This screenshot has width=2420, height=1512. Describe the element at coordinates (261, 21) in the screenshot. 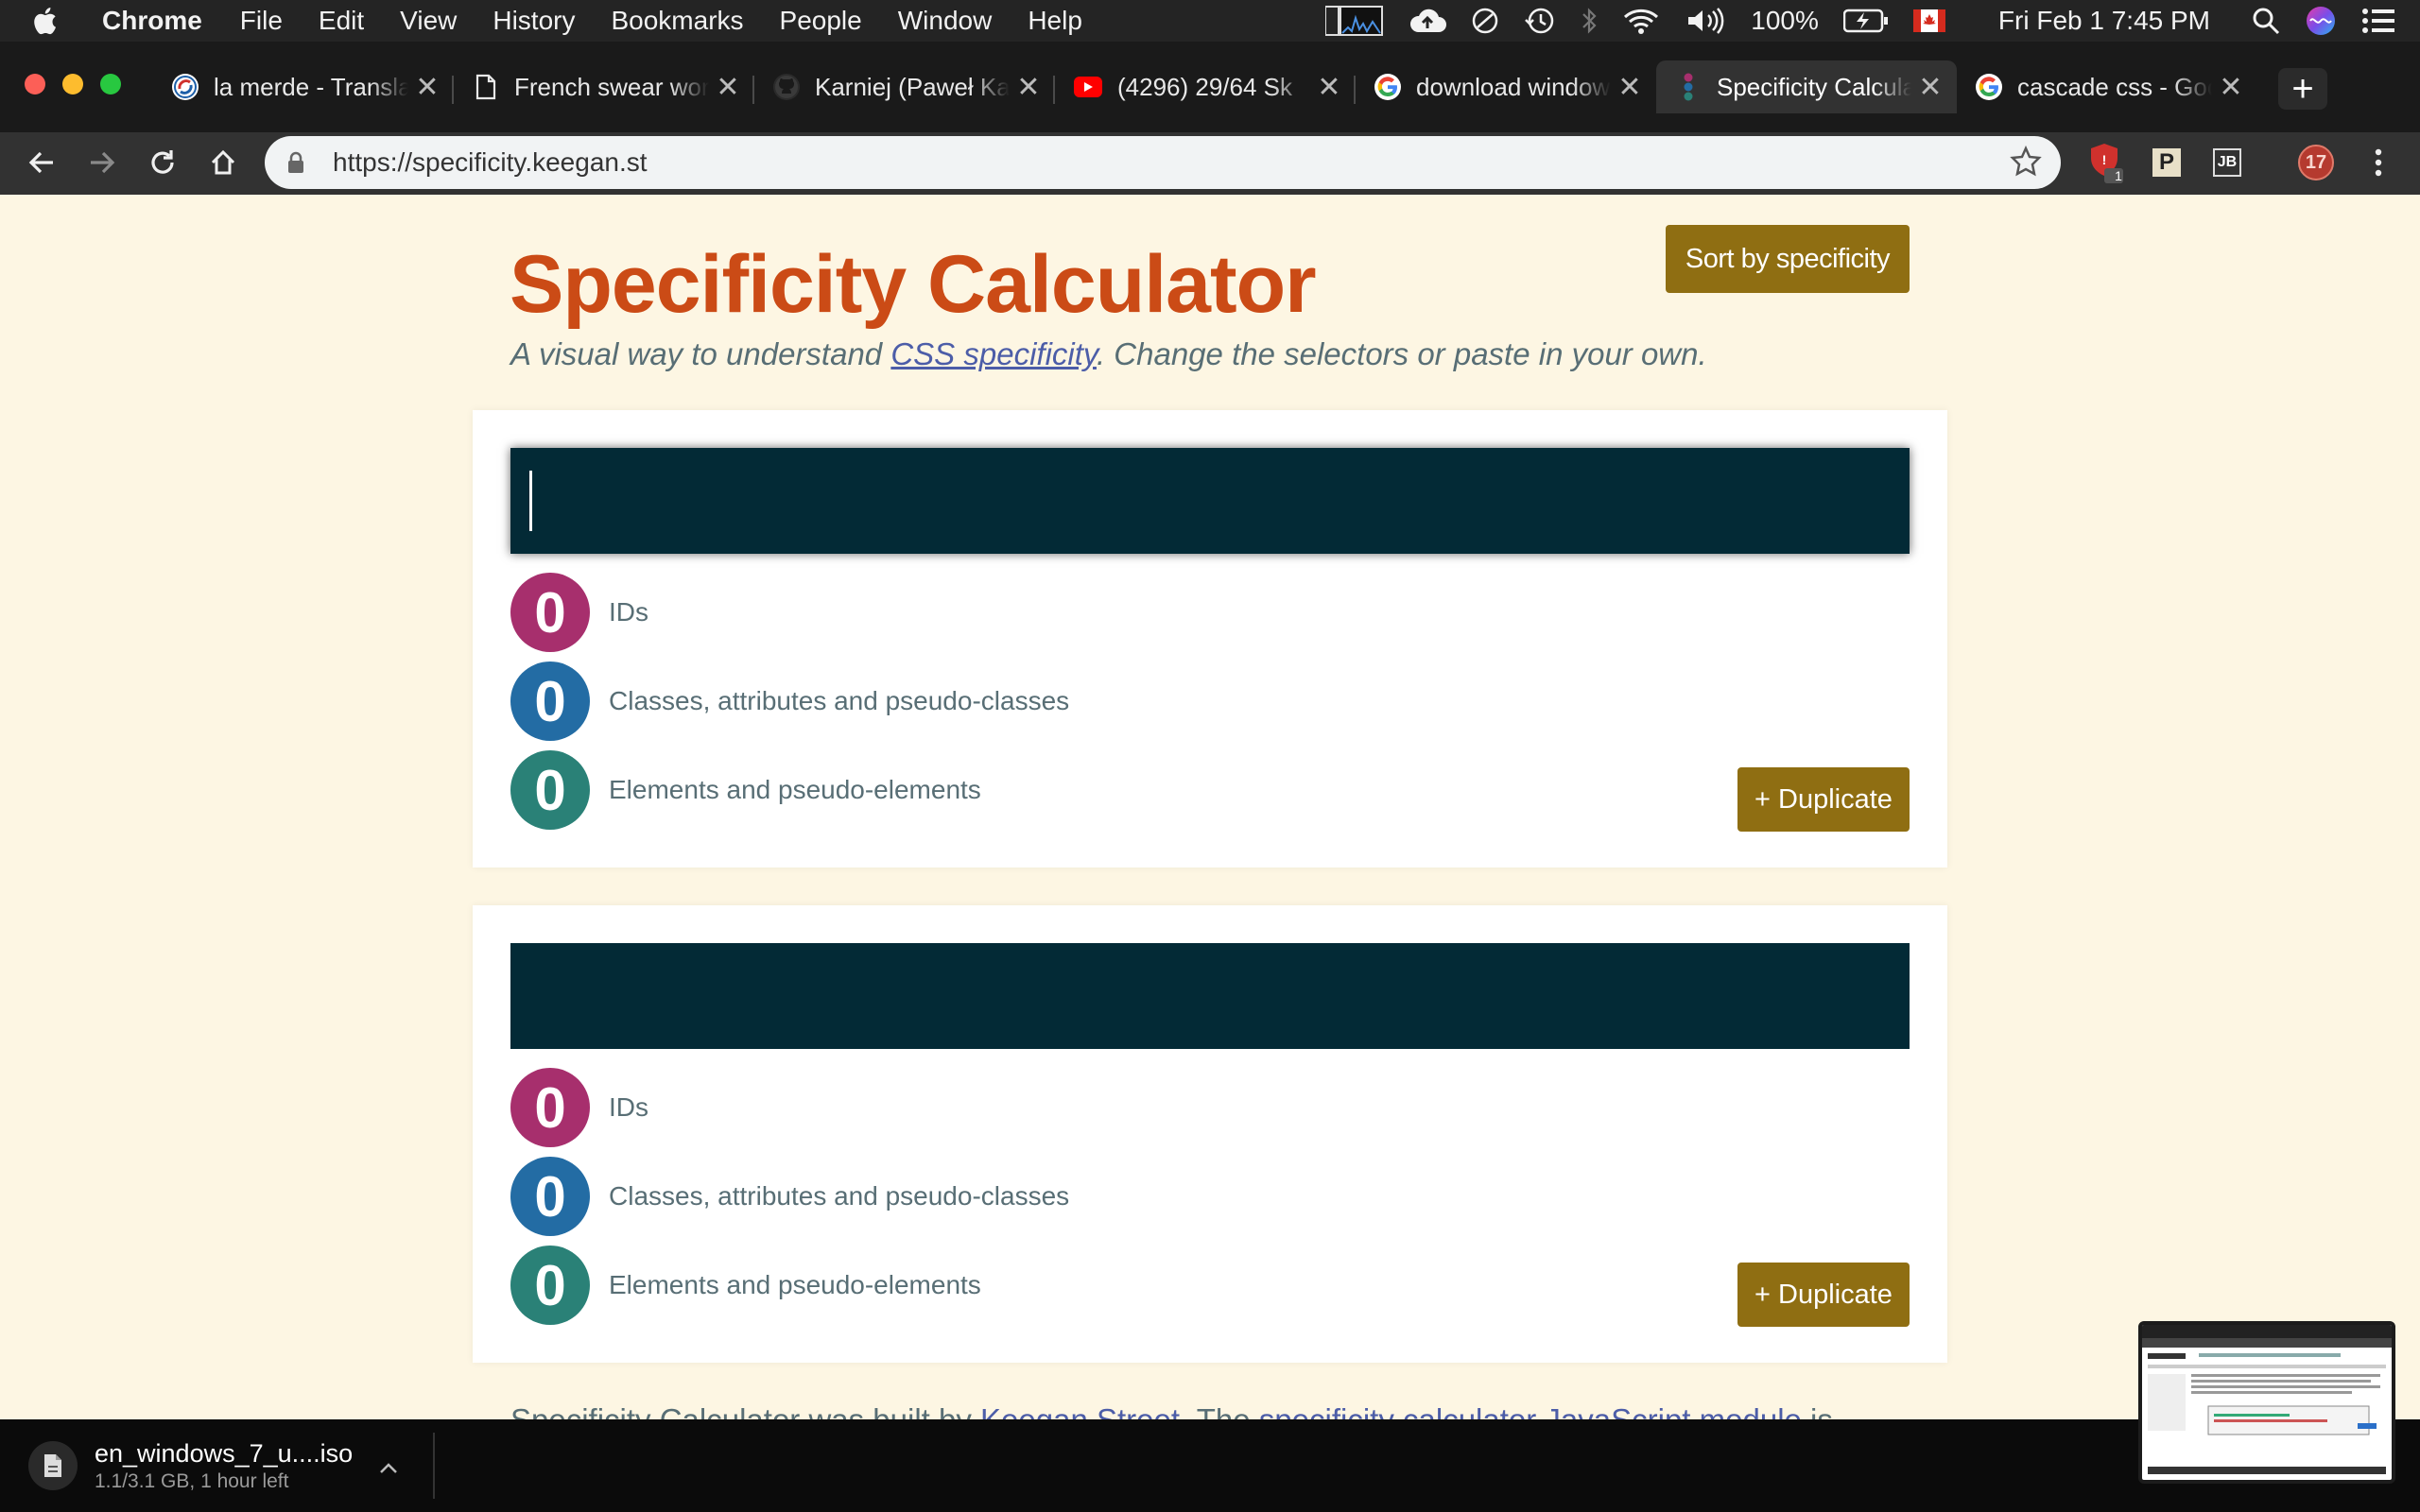

I see `menu-file: File` at that location.